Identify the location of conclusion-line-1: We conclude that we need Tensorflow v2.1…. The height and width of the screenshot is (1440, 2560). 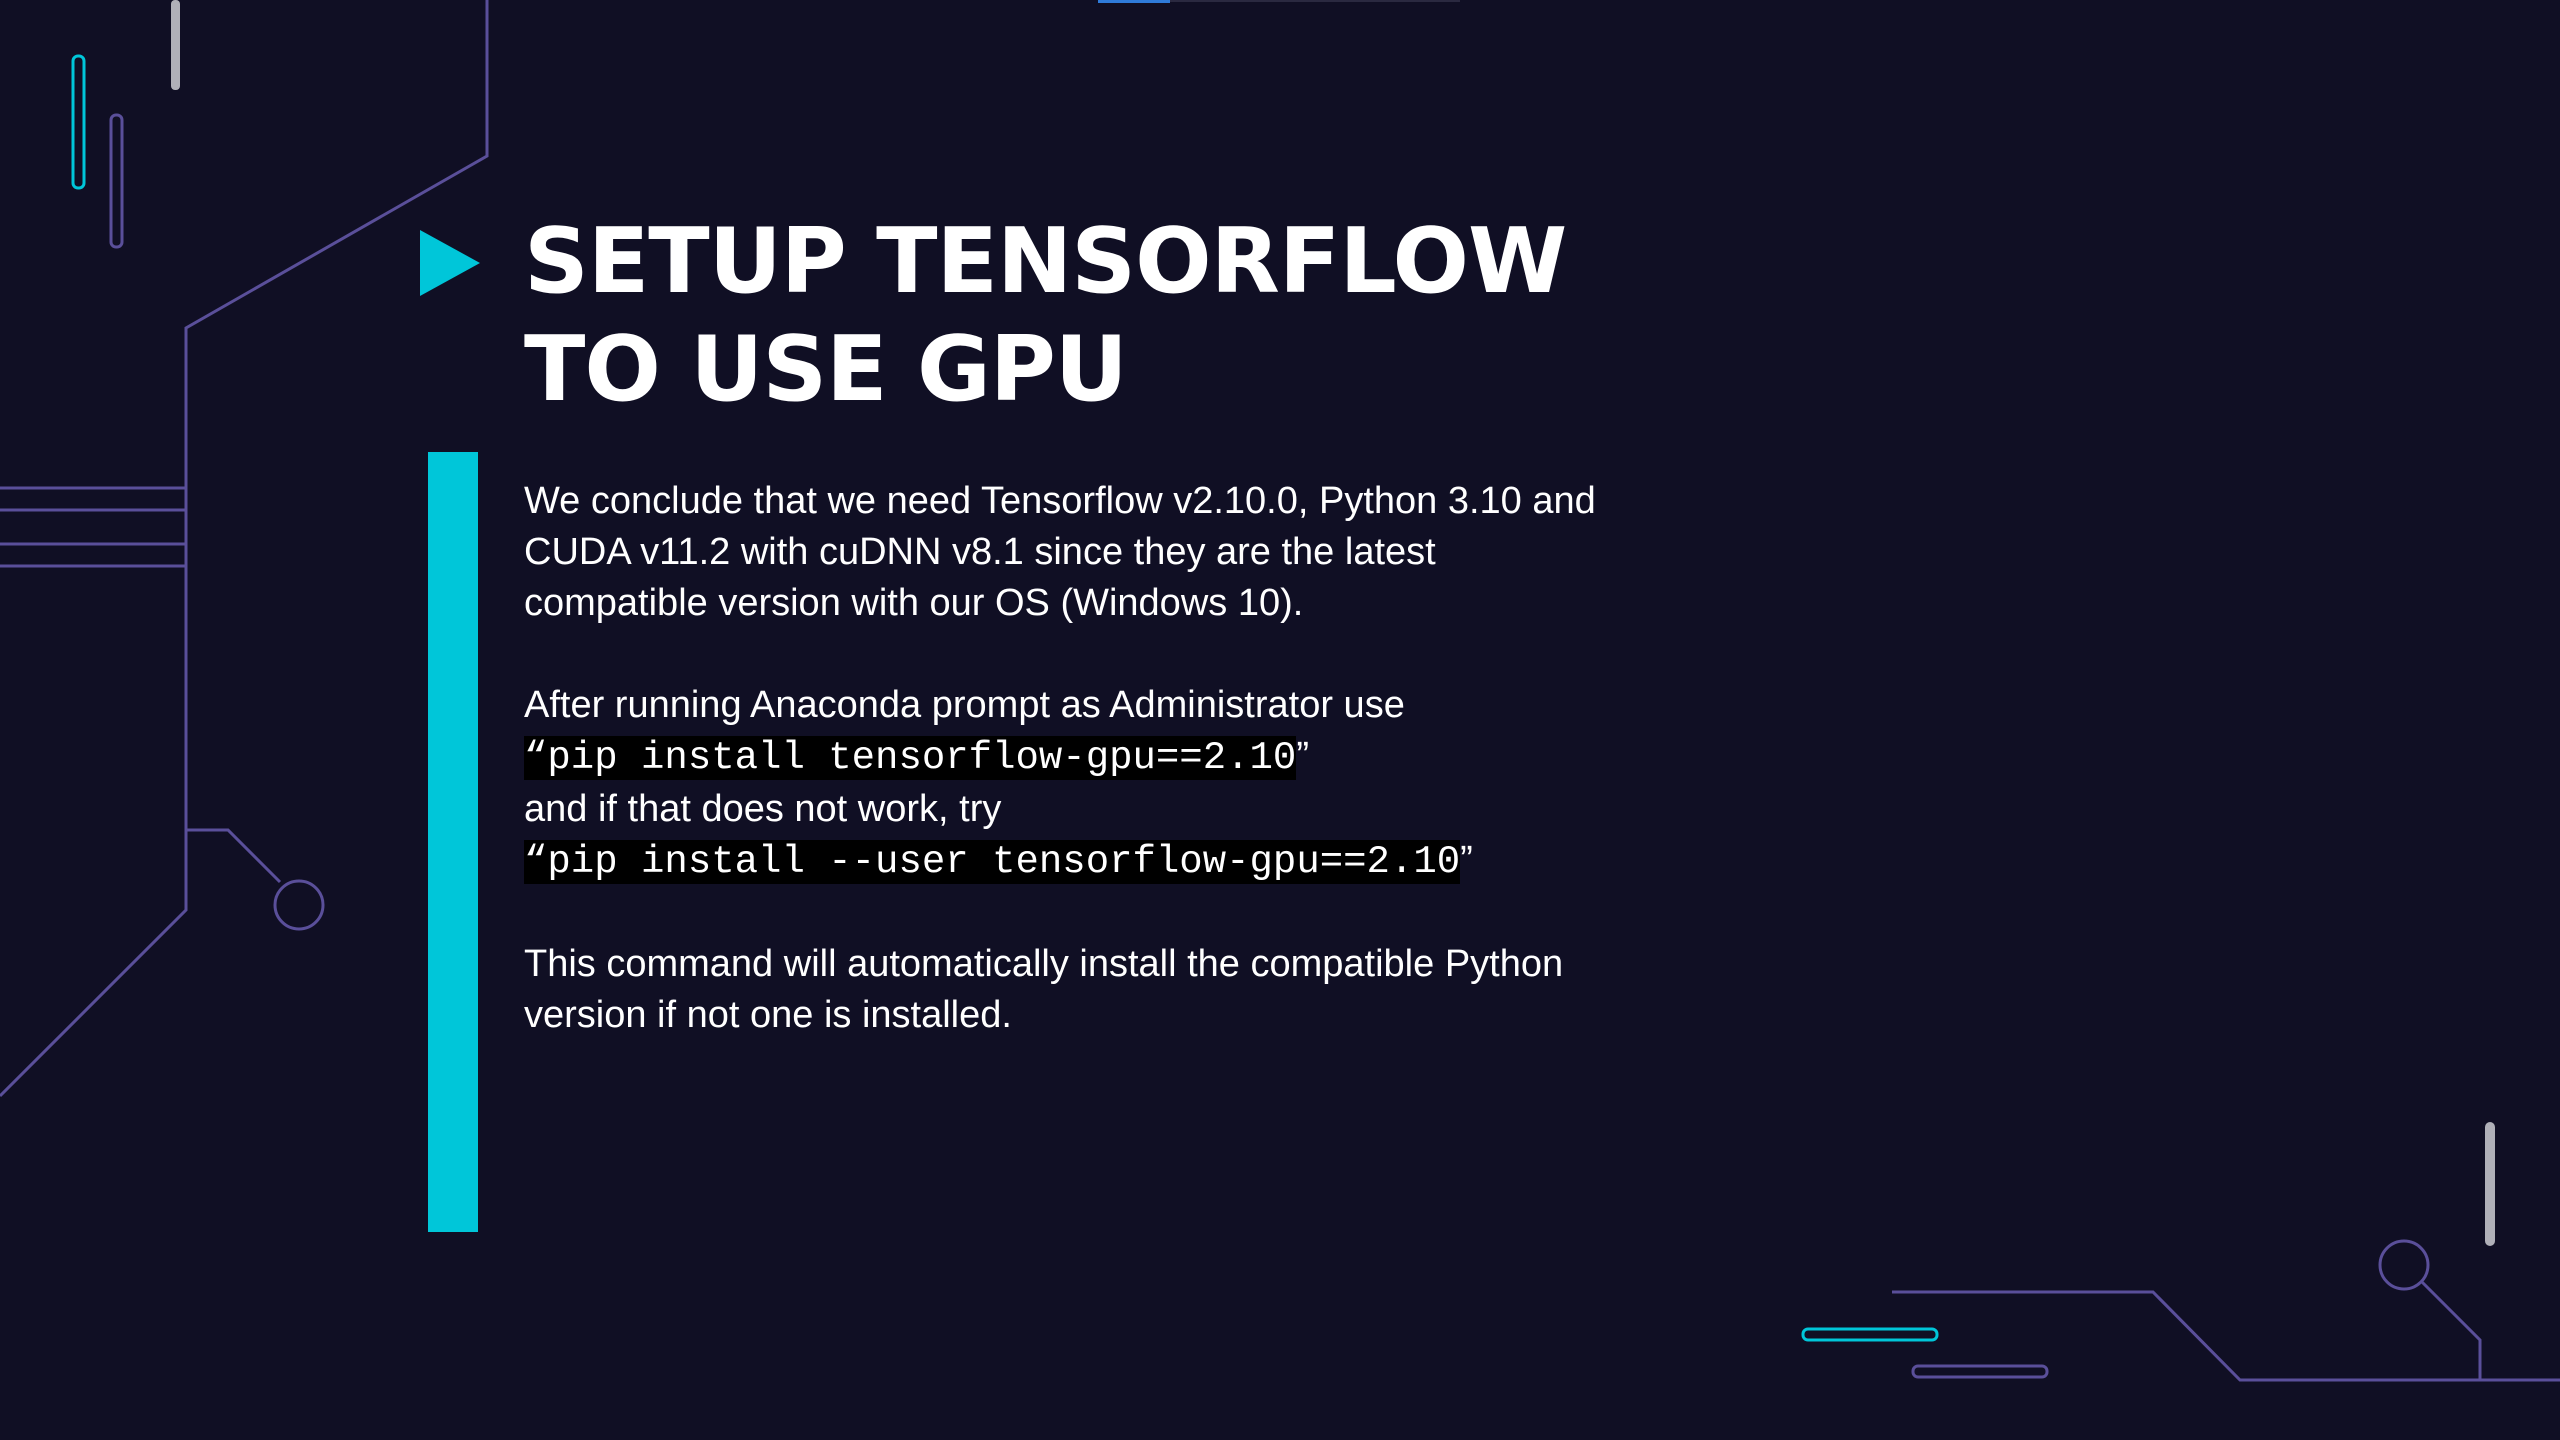
(1060, 501).